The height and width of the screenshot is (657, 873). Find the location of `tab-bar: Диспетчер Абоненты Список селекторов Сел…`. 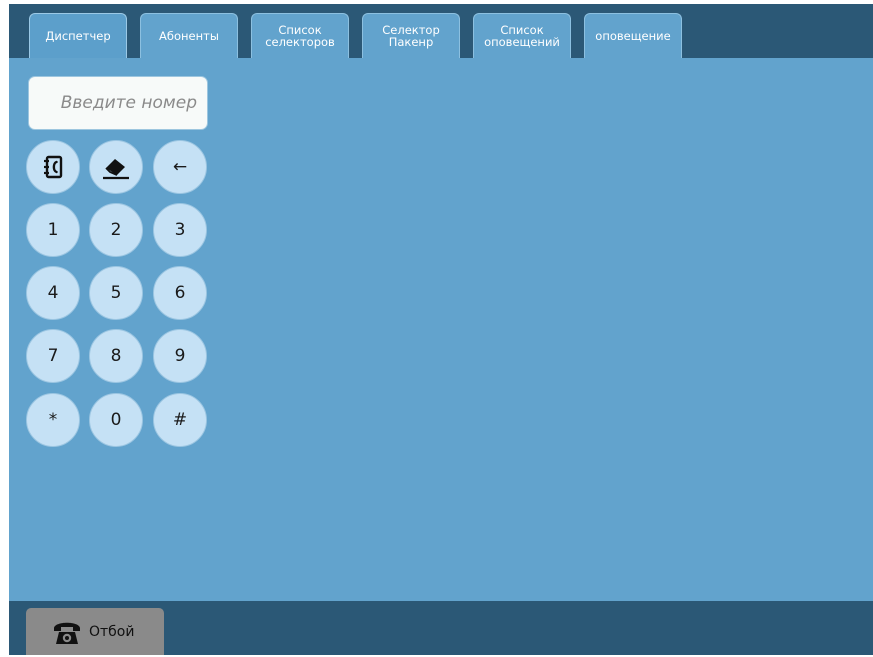

tab-bar: Диспетчер Абоненты Список селекторов Сел… is located at coordinates (441, 31).